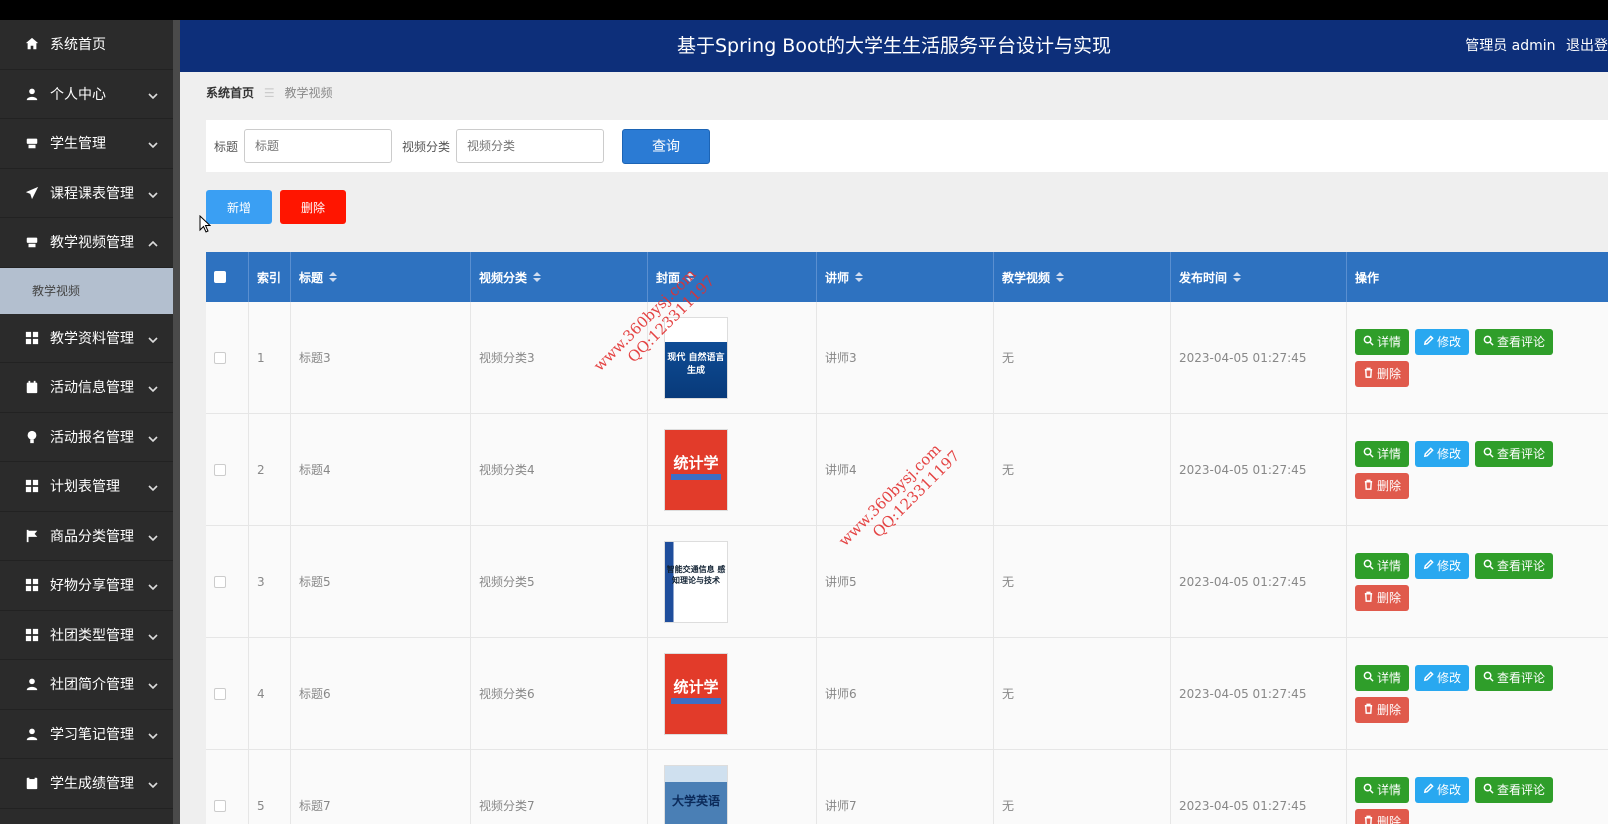  I want to click on header-time: 发布时间, so click(1259, 277).